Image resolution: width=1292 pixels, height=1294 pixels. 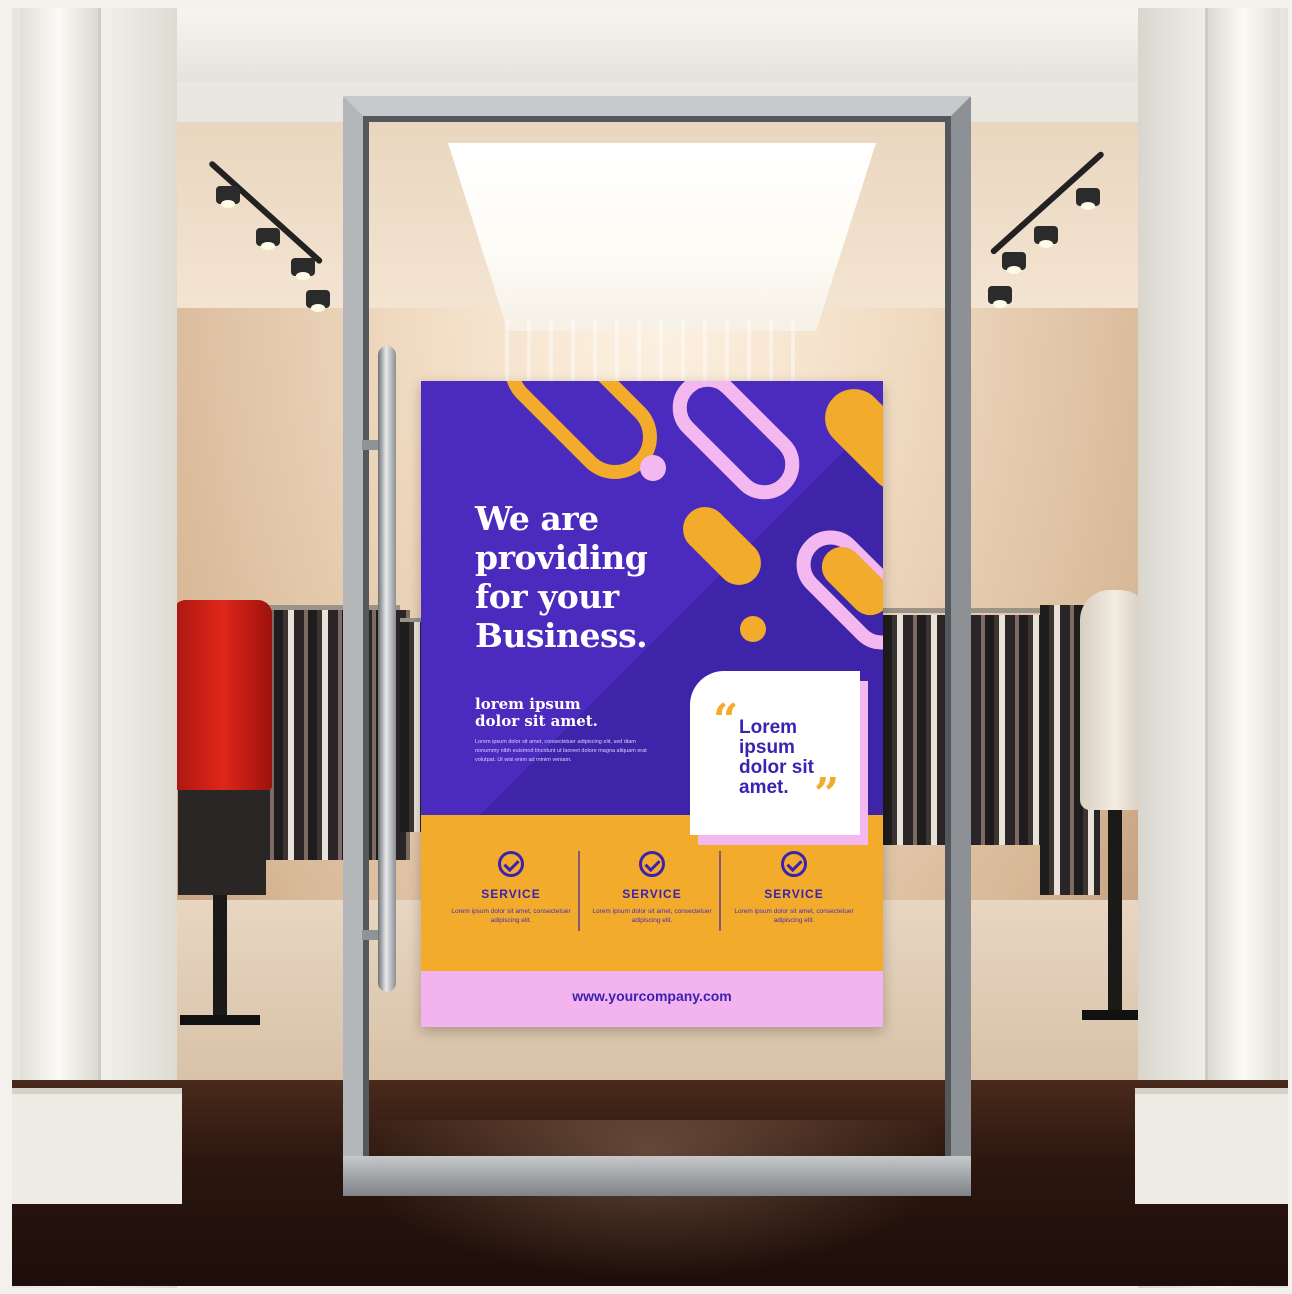 What do you see at coordinates (537, 518) in the screenshot?
I see `headline-line: We are` at bounding box center [537, 518].